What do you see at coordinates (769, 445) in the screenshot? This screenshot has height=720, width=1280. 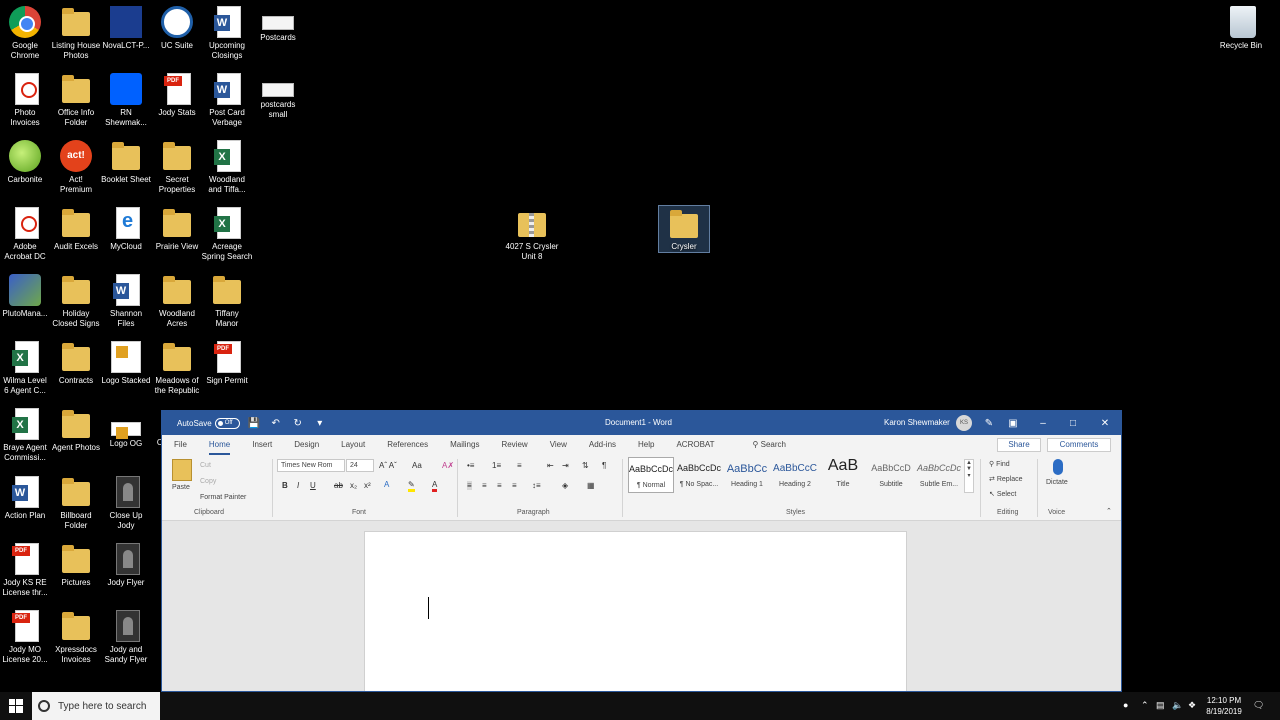 I see `tell-me-search: ⚲ Search` at bounding box center [769, 445].